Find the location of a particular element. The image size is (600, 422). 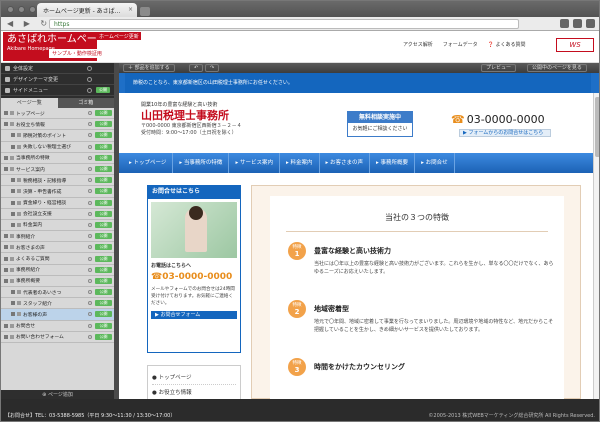

page-list-item: 資金繰り・経営相談 公開 is located at coordinates (57, 203).